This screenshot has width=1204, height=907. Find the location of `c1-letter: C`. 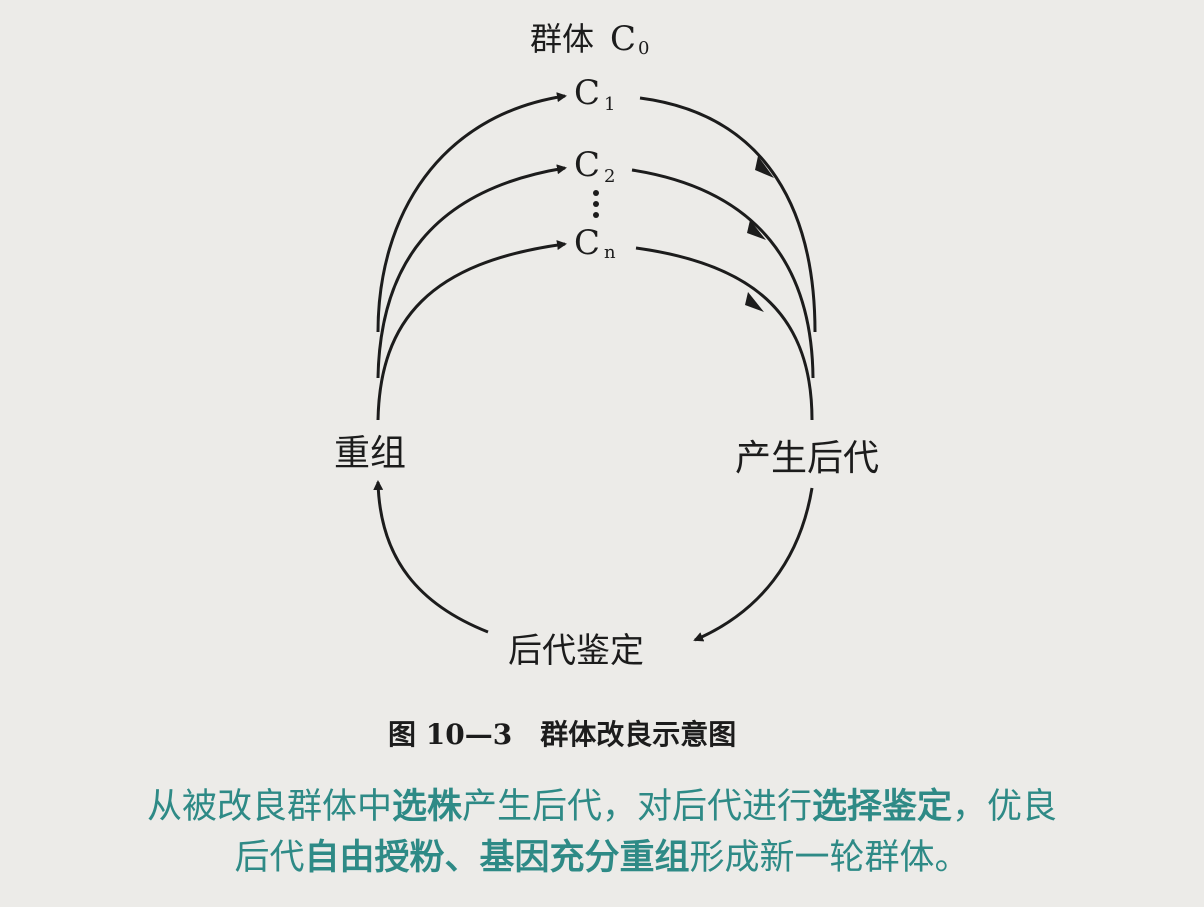

c1-letter: C is located at coordinates (587, 93).